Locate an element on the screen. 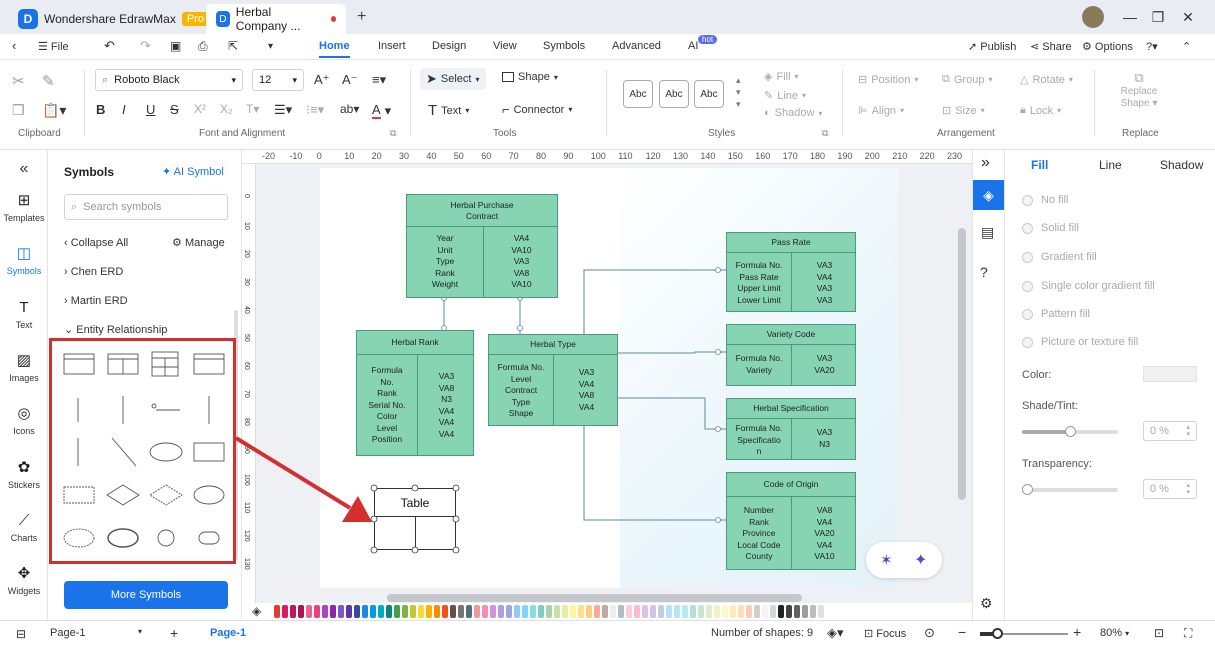 The height and width of the screenshot is (647, 1215). app-tab: D Wondershare EdrawMax Pro is located at coordinates (113, 19).